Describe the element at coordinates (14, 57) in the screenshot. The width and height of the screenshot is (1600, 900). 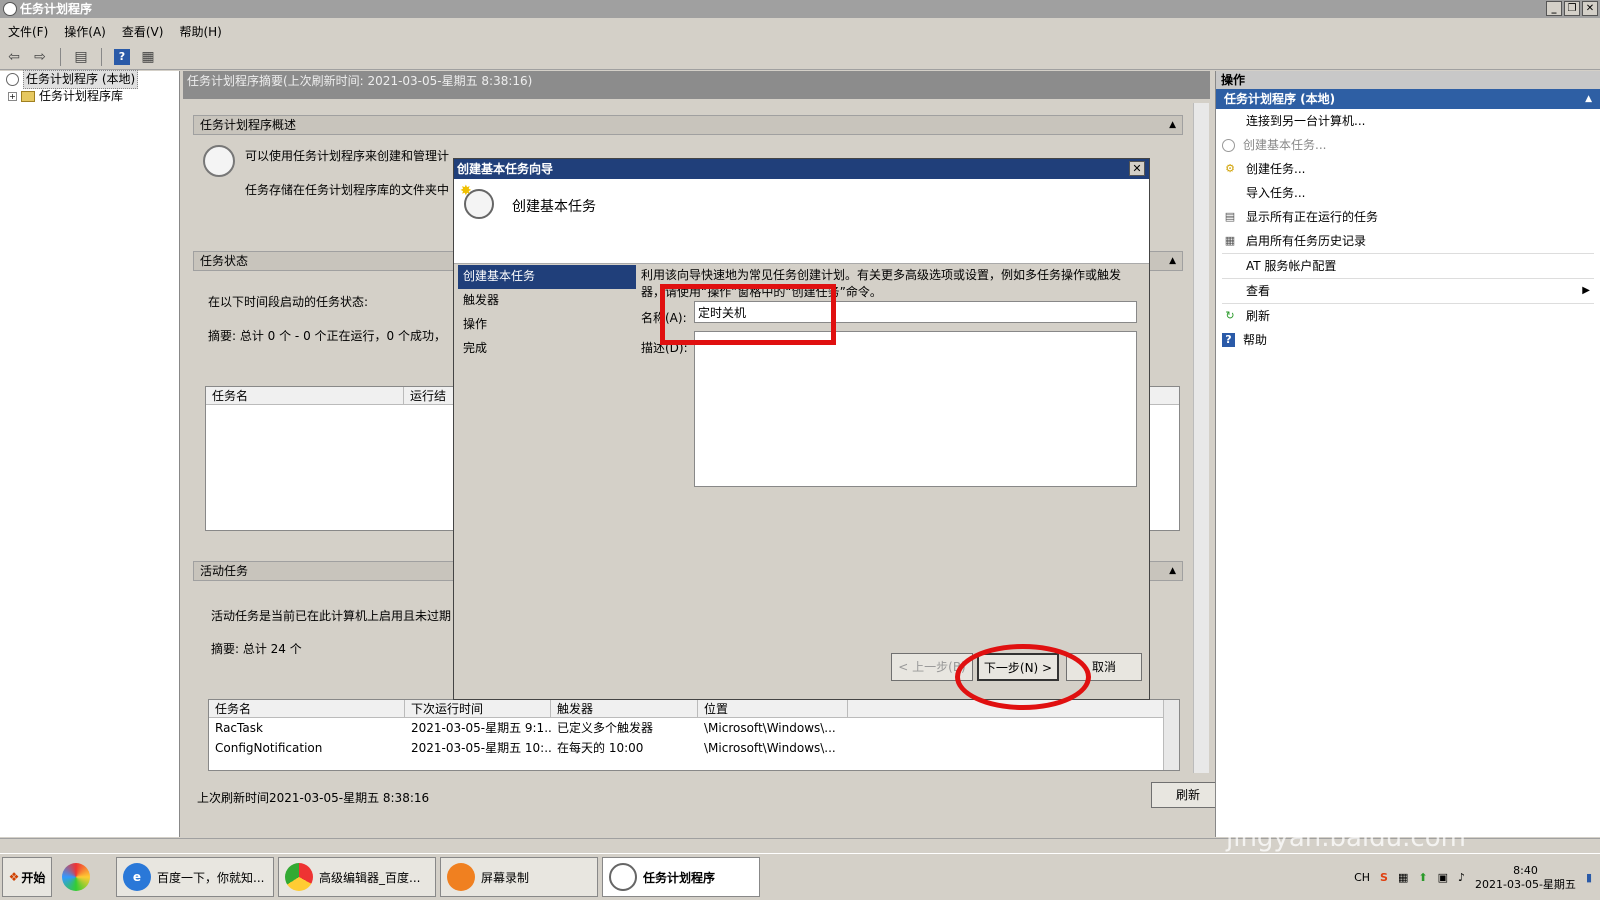
I see `back-arrow-icon: ⇦` at that location.